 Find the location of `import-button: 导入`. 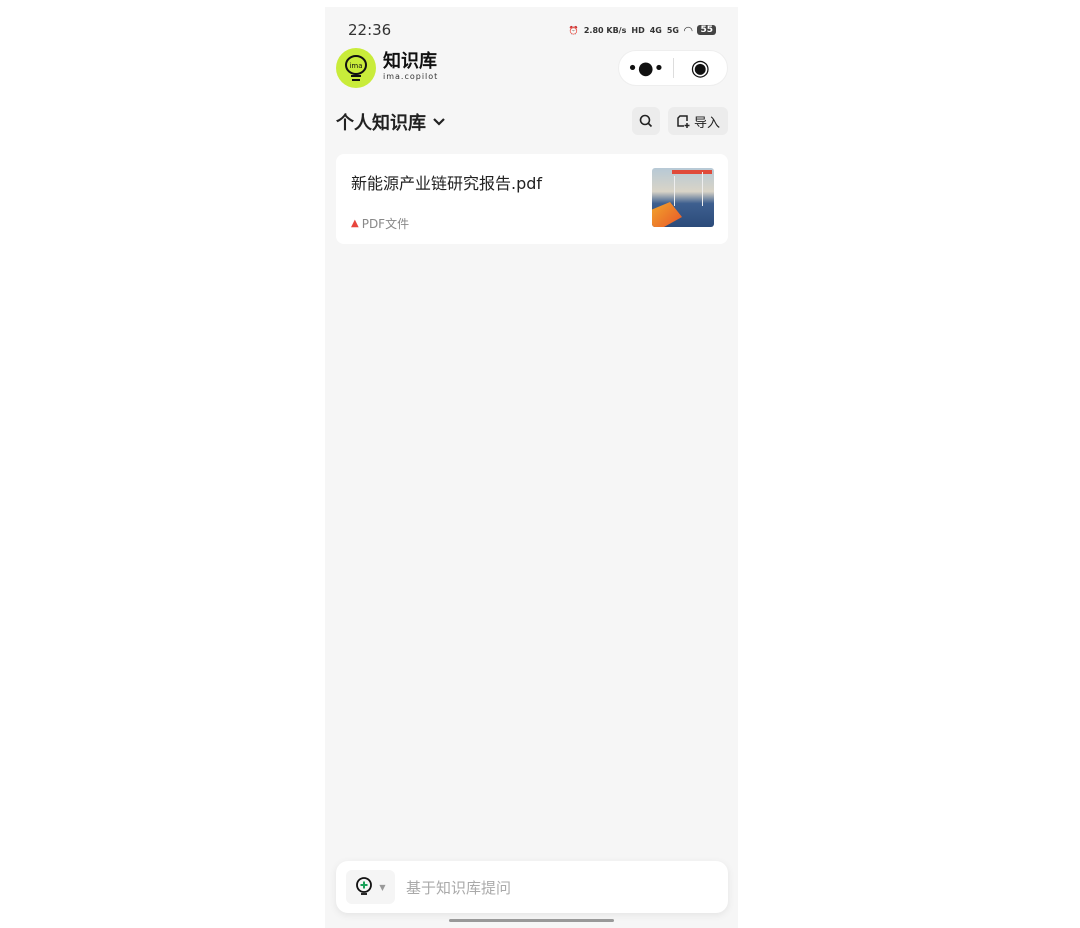

import-button: 导入 is located at coordinates (698, 121).